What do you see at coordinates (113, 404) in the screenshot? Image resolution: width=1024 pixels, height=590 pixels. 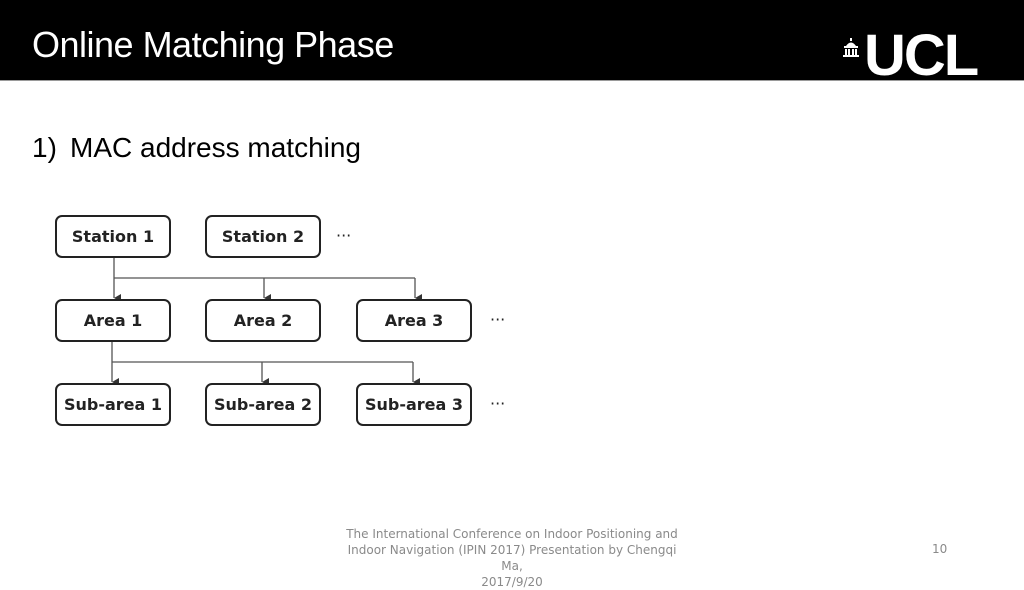 I see `node-subarea-1: Sub-area 1` at bounding box center [113, 404].